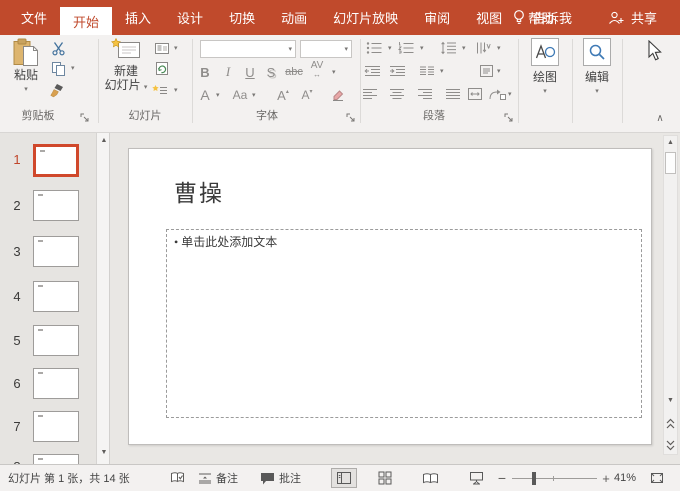 This screenshot has height=491, width=680. Describe the element at coordinates (58, 48) in the screenshot. I see `cut-button` at that location.